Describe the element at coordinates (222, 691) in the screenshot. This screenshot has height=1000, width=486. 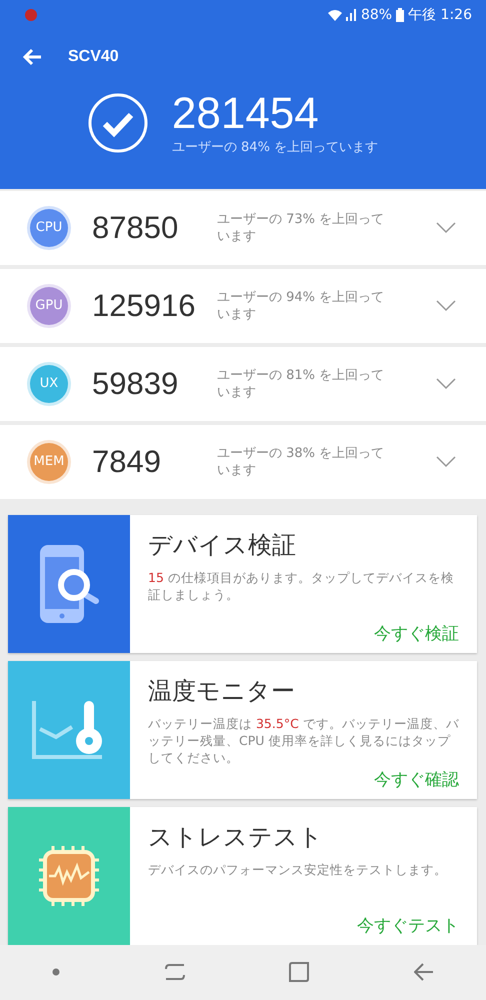
I see `card-title: 温度モニター` at that location.